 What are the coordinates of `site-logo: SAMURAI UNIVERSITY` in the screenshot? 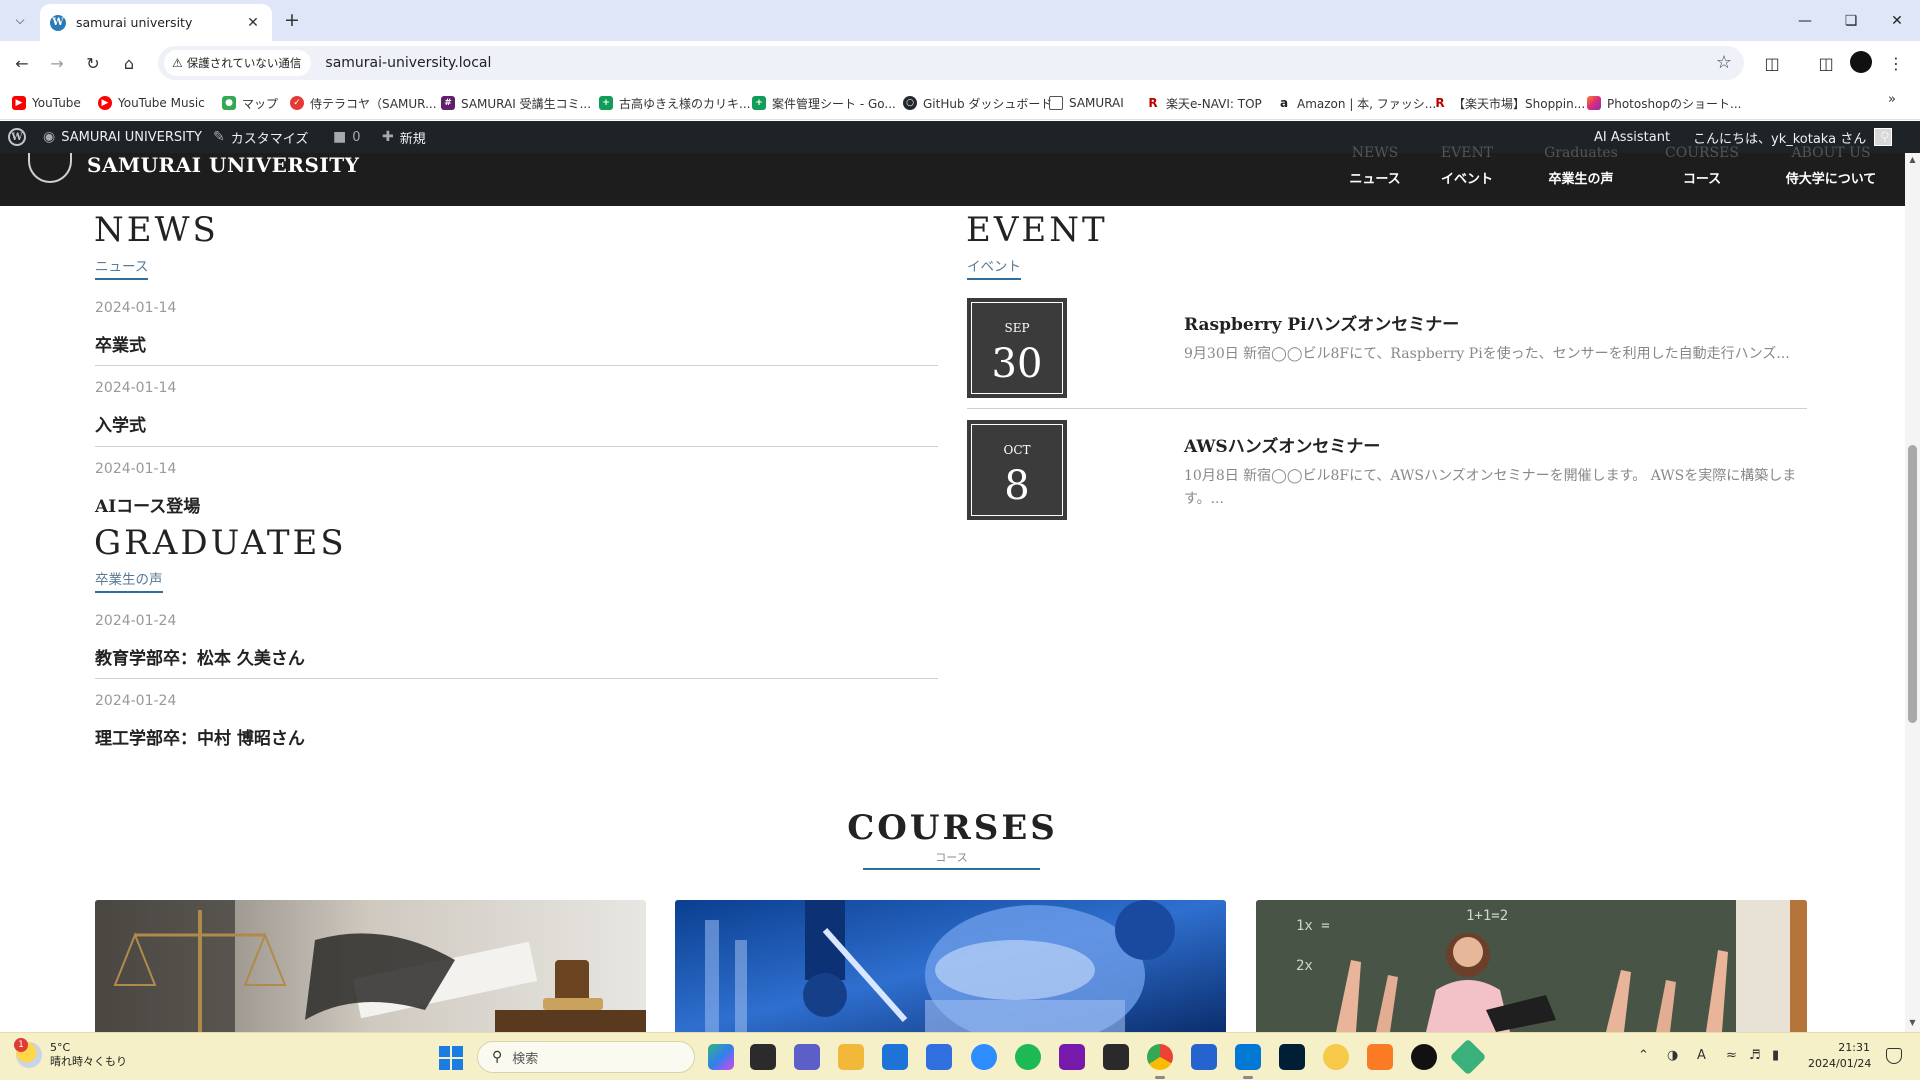 It's located at (223, 165).